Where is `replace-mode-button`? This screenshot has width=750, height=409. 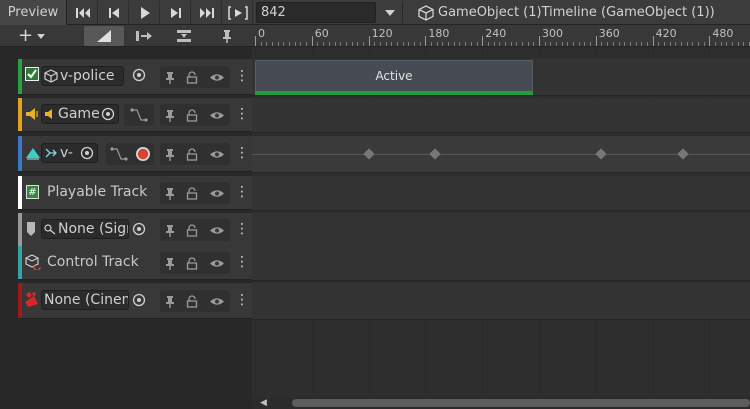
replace-mode-button is located at coordinates (184, 36).